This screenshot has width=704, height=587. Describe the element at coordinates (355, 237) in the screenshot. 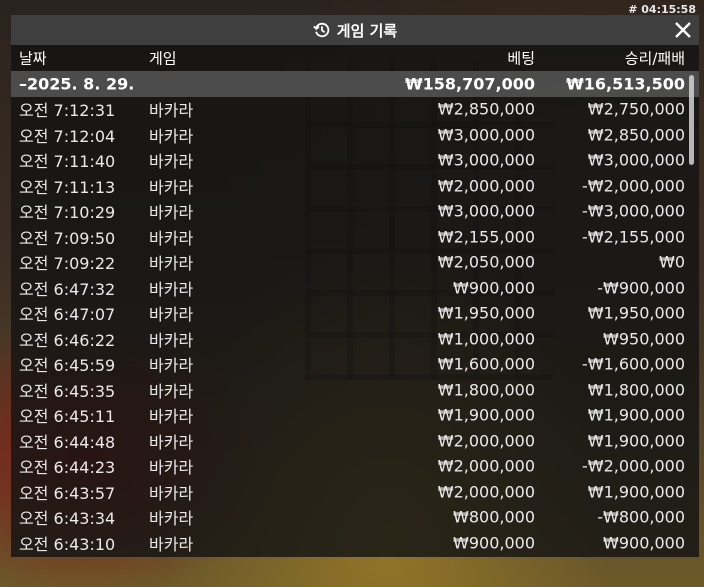

I see `table-row: 오전 7:09:50 바카라 ₩2,155,000 -₩2,155,000` at that location.